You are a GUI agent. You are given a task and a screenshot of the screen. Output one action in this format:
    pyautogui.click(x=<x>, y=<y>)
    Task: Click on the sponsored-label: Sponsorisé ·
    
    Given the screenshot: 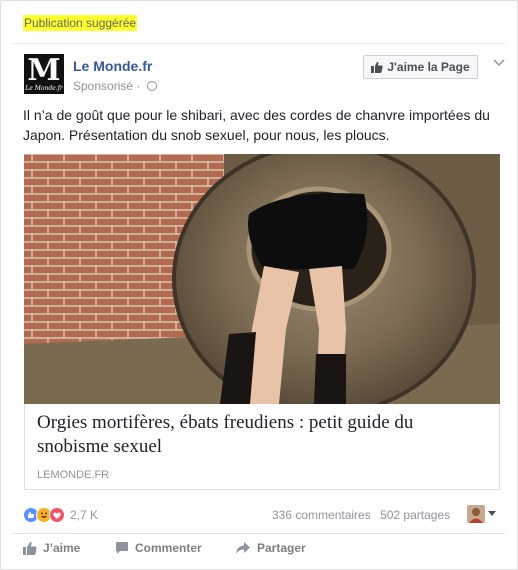 What is the action you would take?
    pyautogui.click(x=115, y=86)
    